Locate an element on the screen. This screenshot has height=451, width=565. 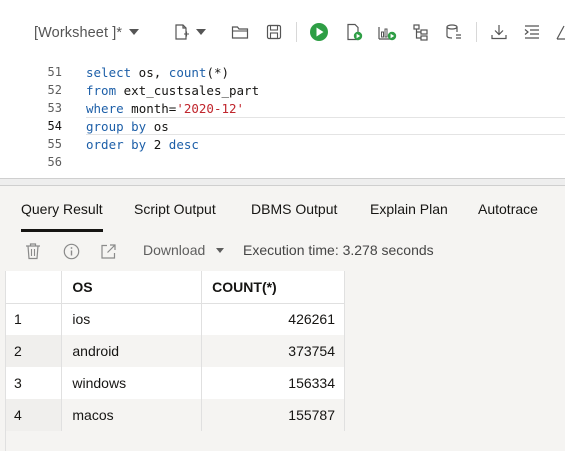
column-header-count: COUNT(*) is located at coordinates (273, 287).